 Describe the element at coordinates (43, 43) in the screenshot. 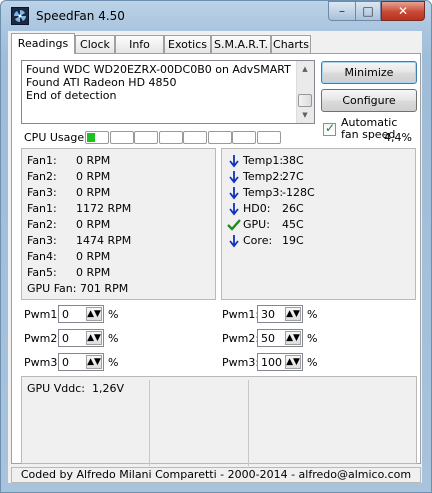

I see `tab-readings: Readings` at that location.